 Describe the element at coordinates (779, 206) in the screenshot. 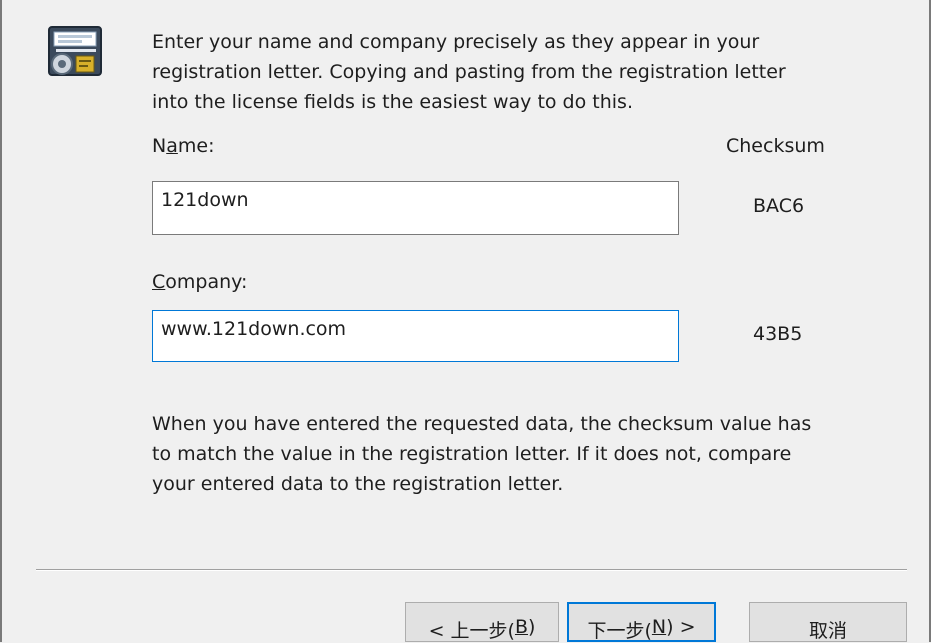

I see `name-checksum: BAC6` at that location.